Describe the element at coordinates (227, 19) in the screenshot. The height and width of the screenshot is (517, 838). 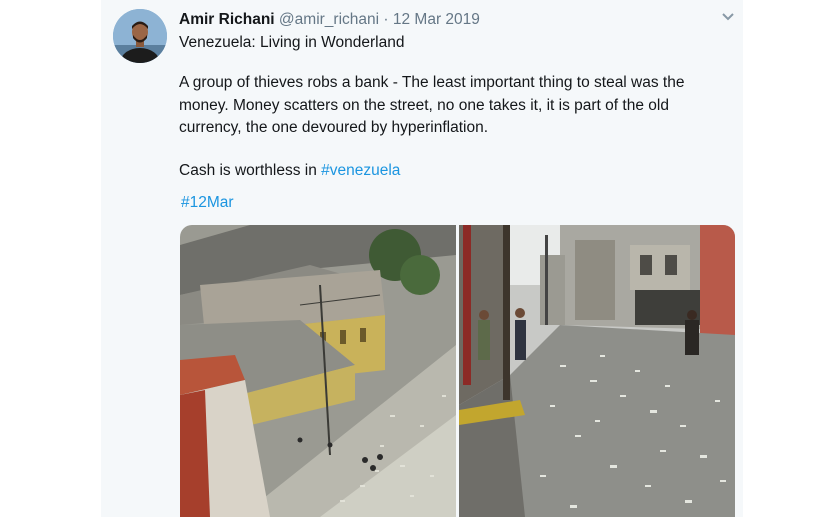
I see `author-name: Amir Richani` at that location.